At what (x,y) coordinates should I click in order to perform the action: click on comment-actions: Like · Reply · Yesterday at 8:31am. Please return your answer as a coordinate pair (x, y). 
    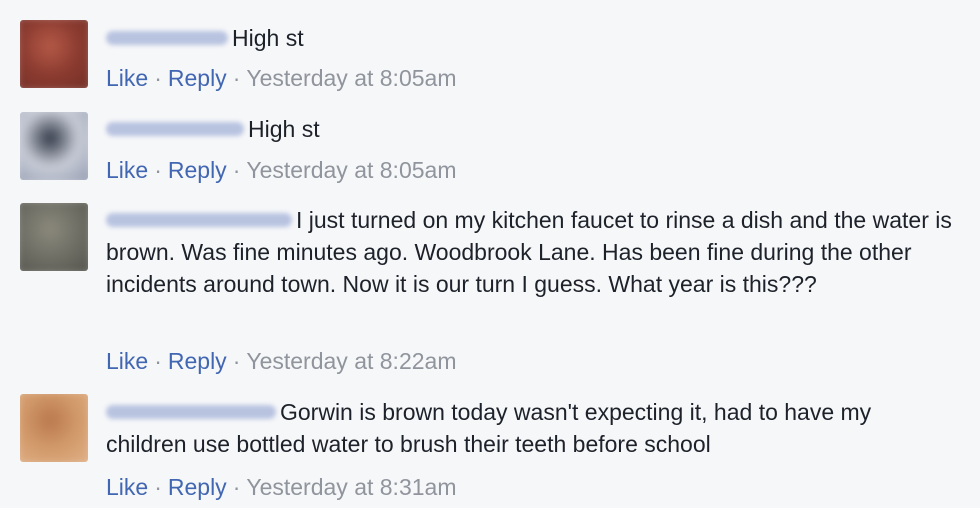
    Looking at the image, I should click on (281, 487).